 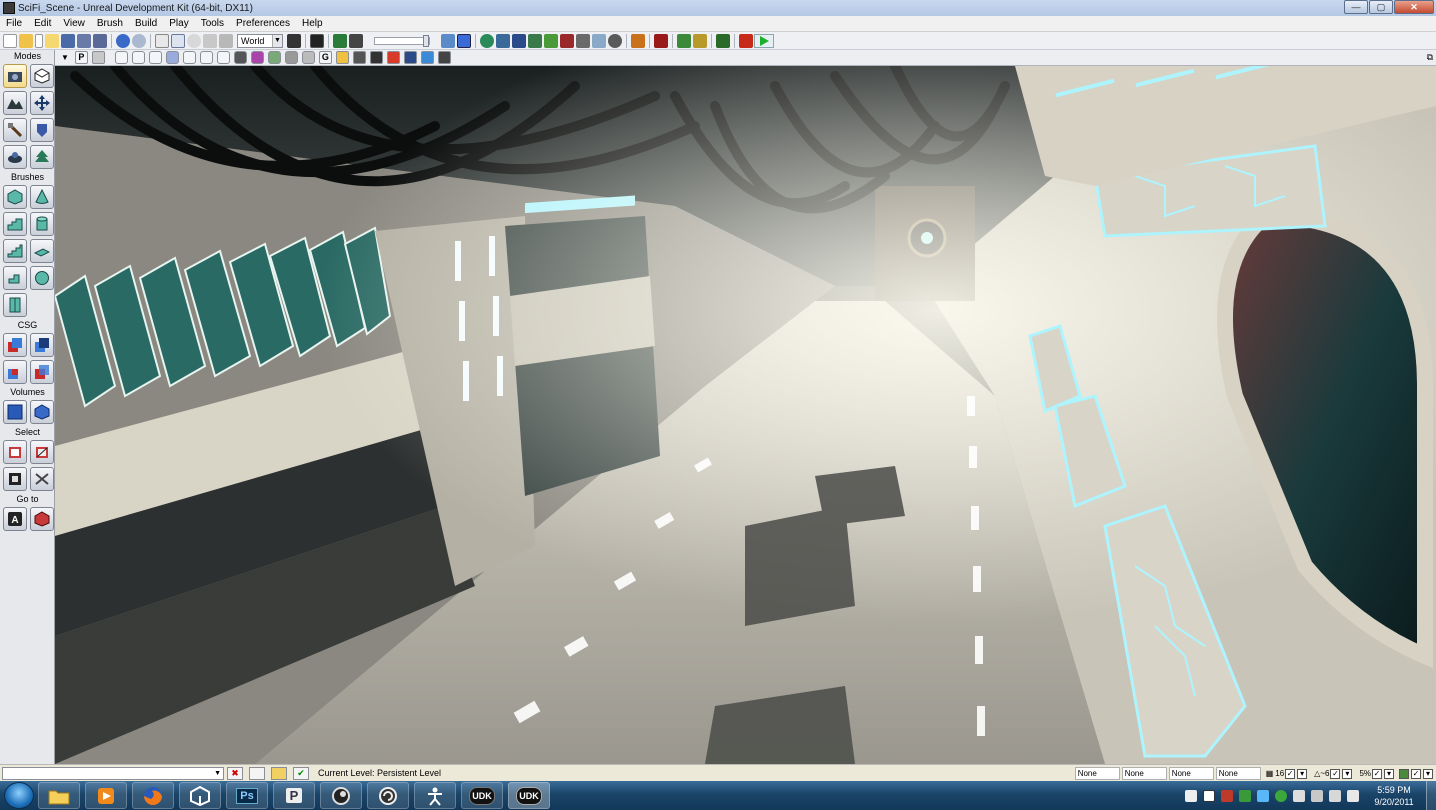 What do you see at coordinates (1302, 773) in the screenshot?
I see `grid-size-dropdown: ▾` at bounding box center [1302, 773].